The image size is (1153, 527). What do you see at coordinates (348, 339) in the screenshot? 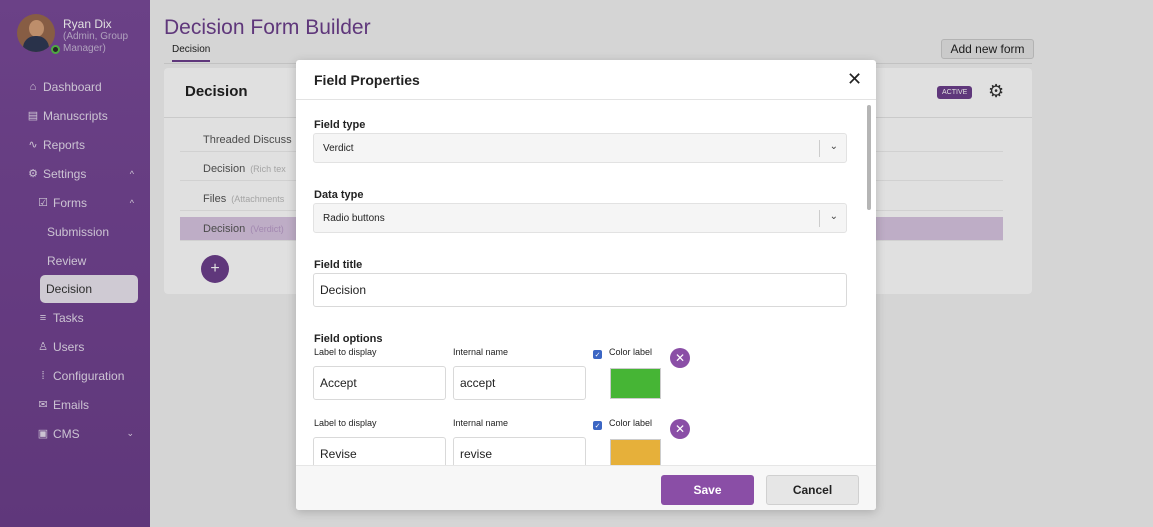
I see `field-options-label: Field options` at bounding box center [348, 339].